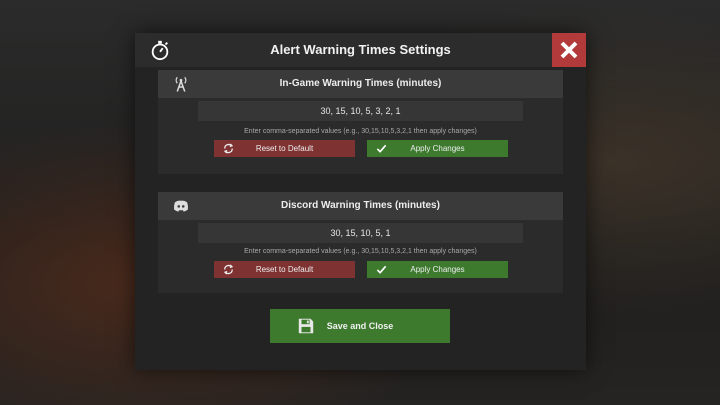 This screenshot has width=720, height=405. I want to click on modal-title: Alert Warning Times Settings, so click(360, 49).